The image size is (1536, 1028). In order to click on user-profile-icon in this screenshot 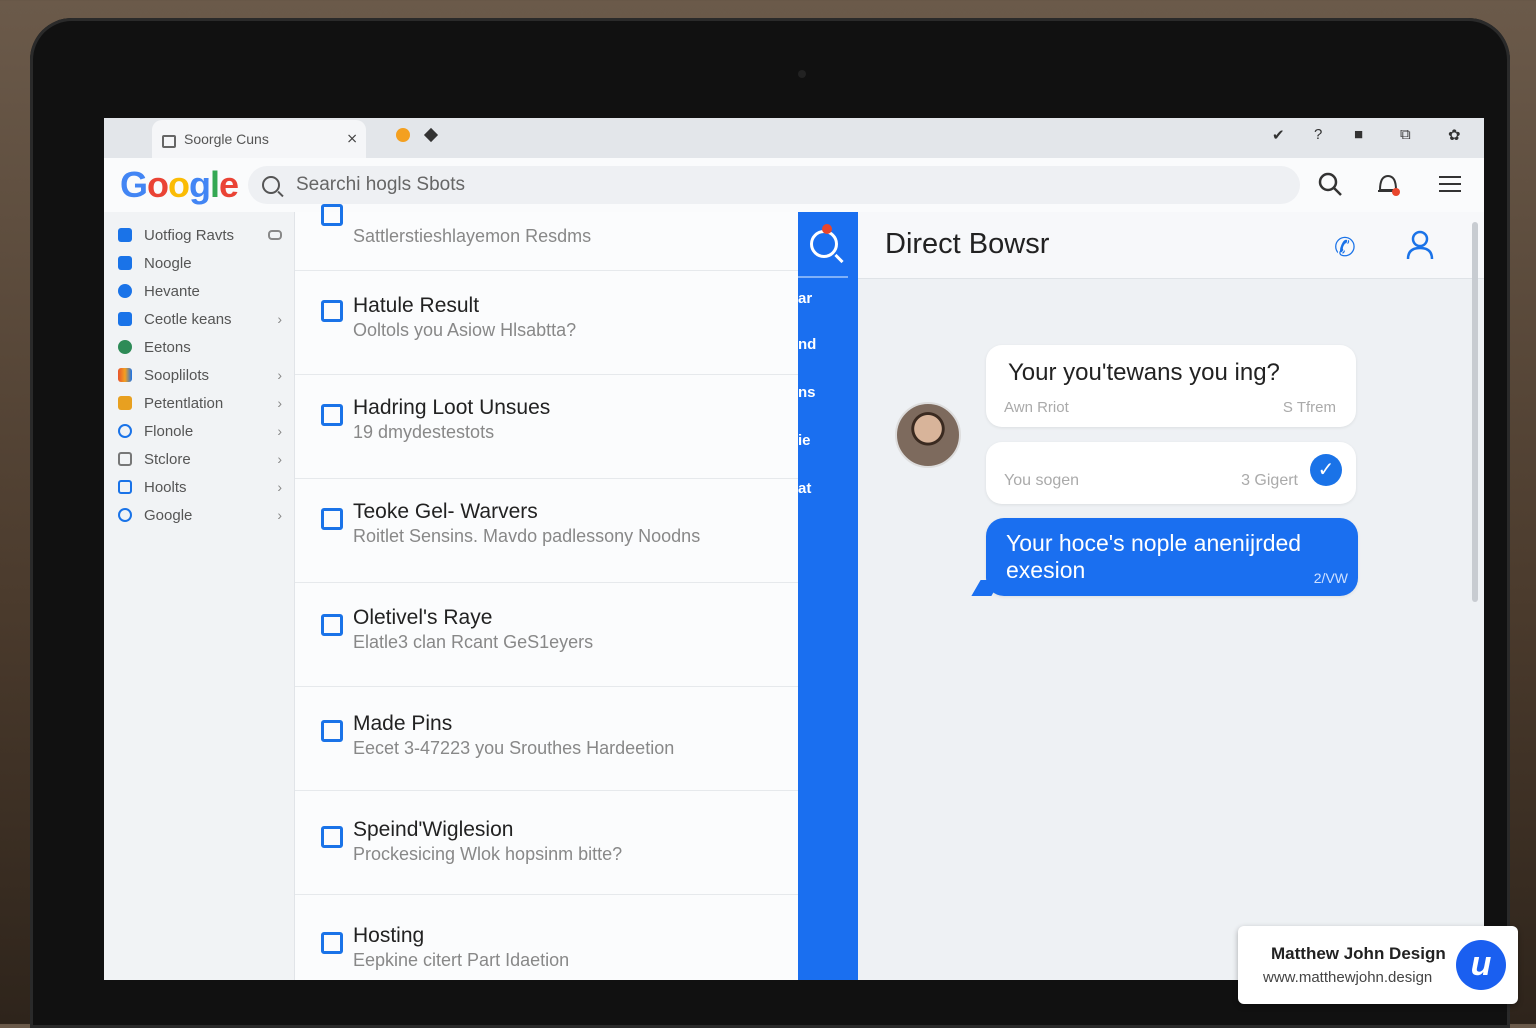, I will do `click(1420, 245)`.